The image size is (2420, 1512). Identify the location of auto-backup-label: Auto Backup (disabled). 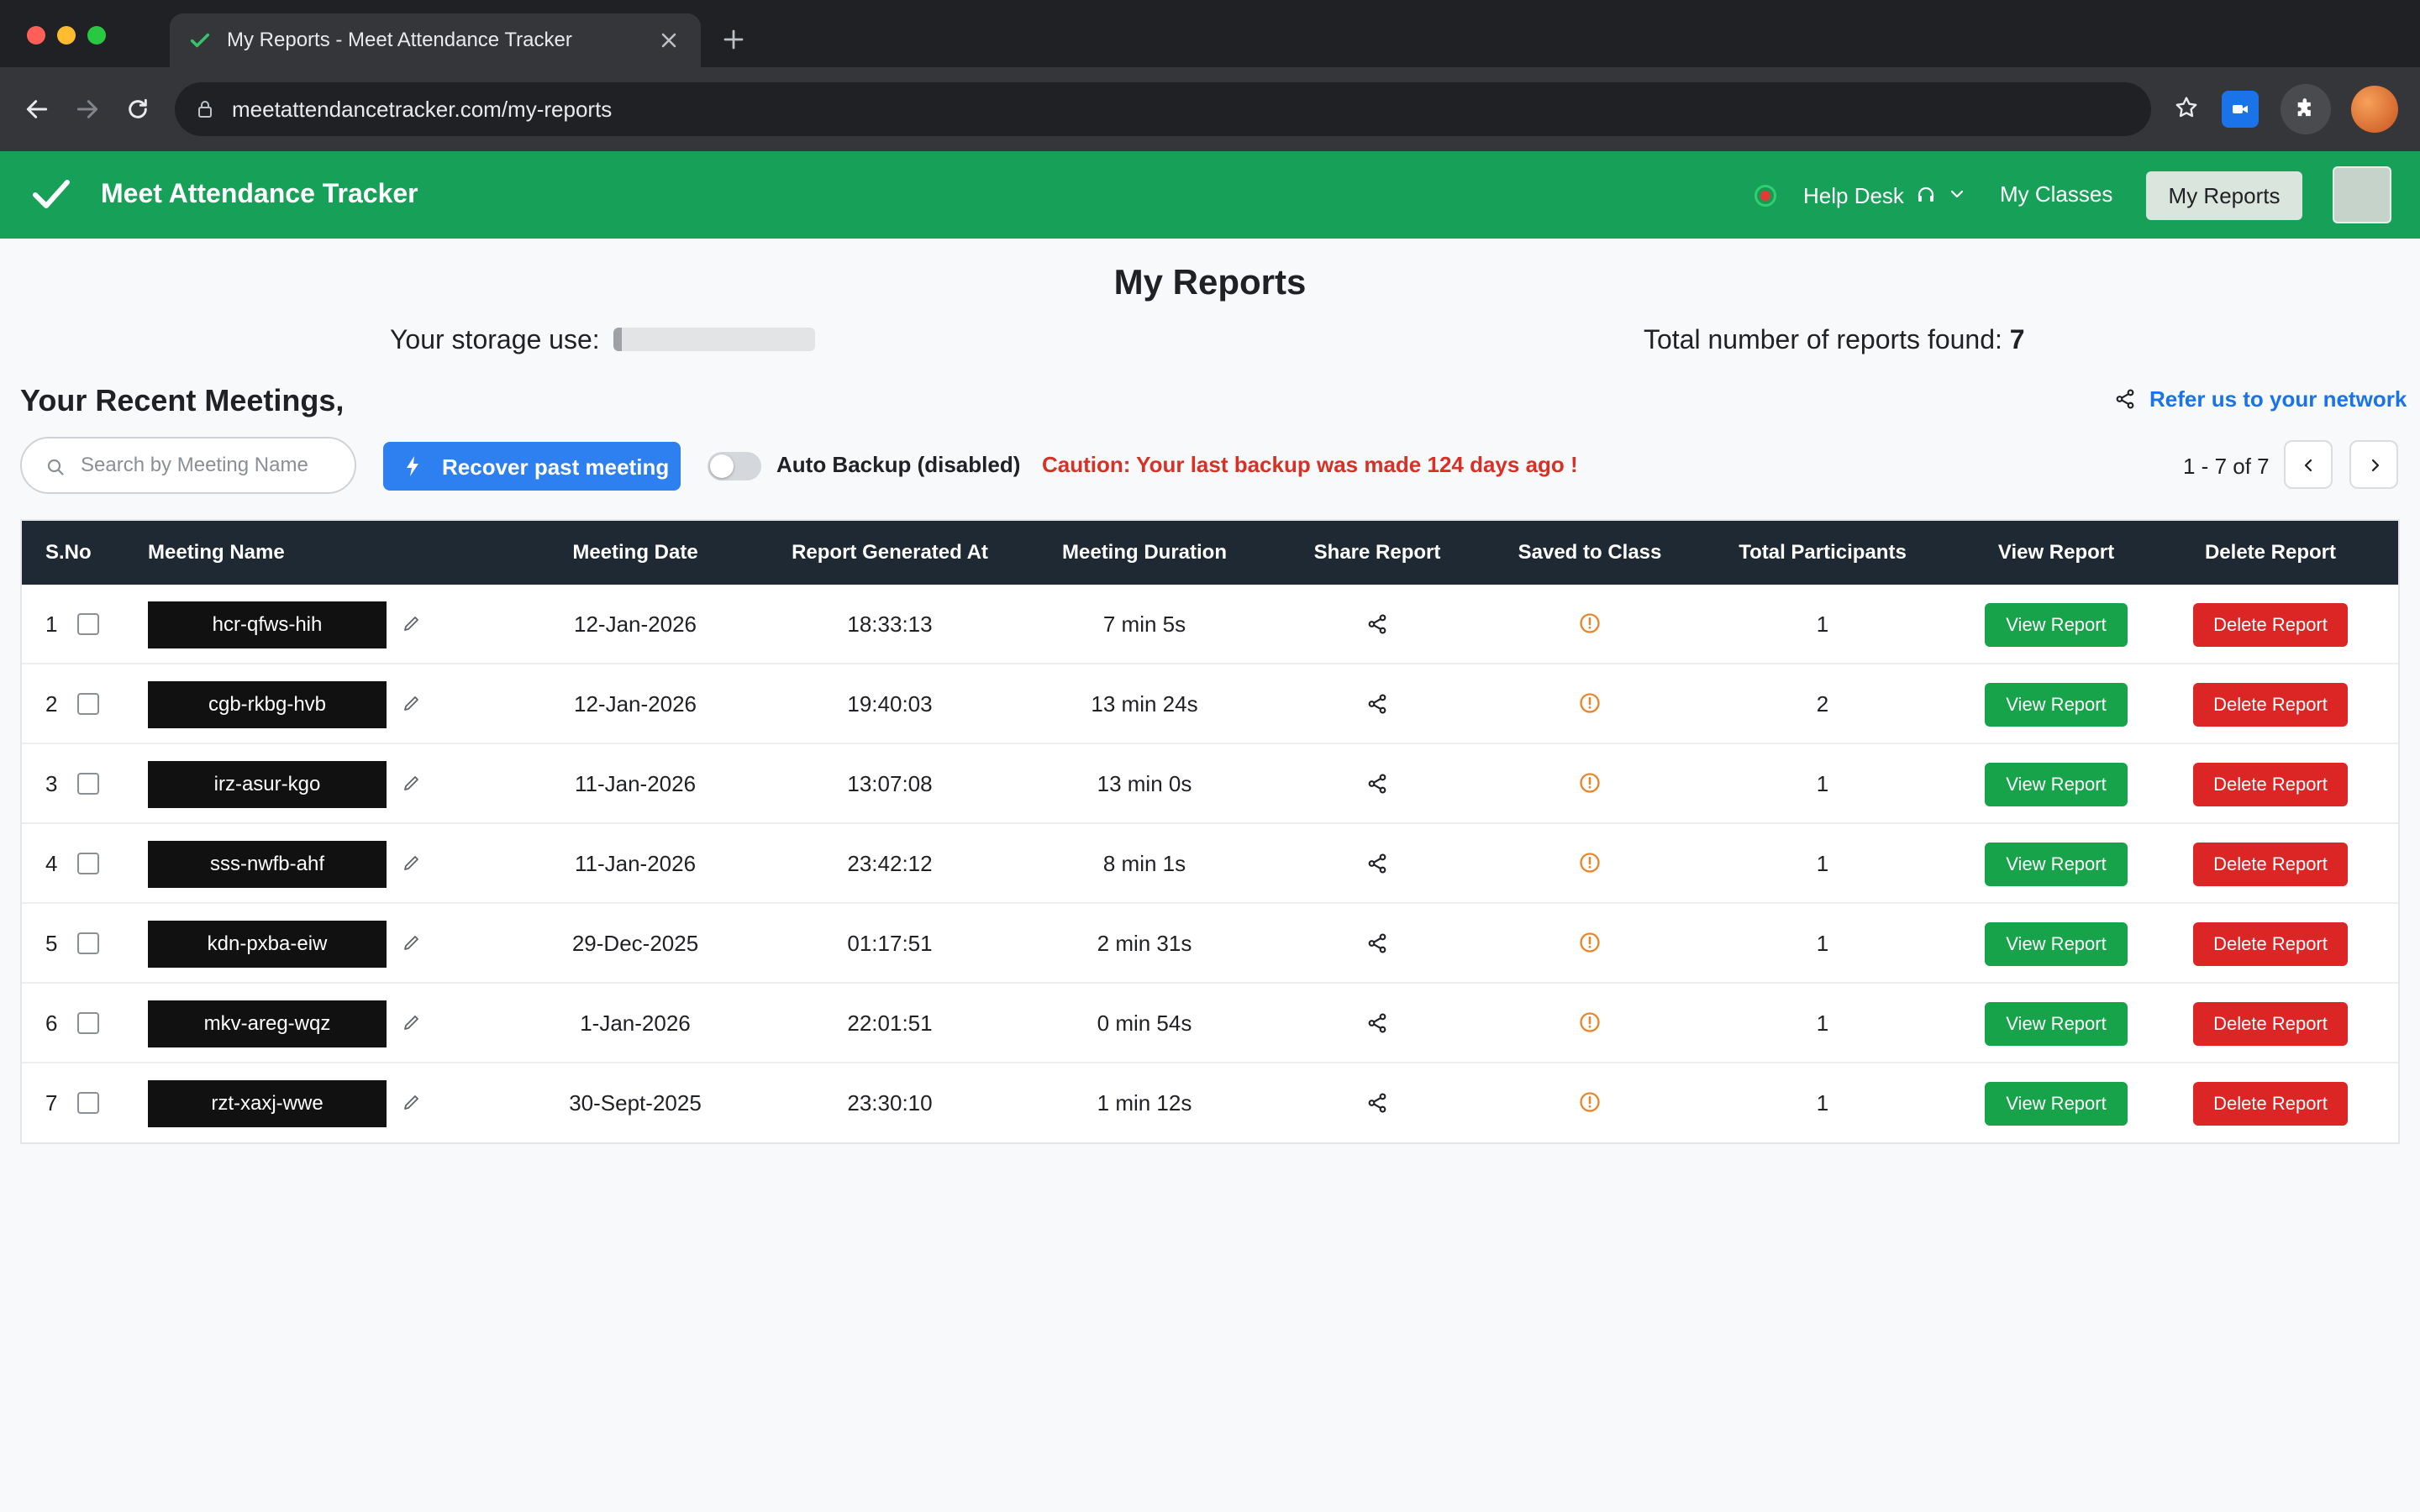
(899, 464).